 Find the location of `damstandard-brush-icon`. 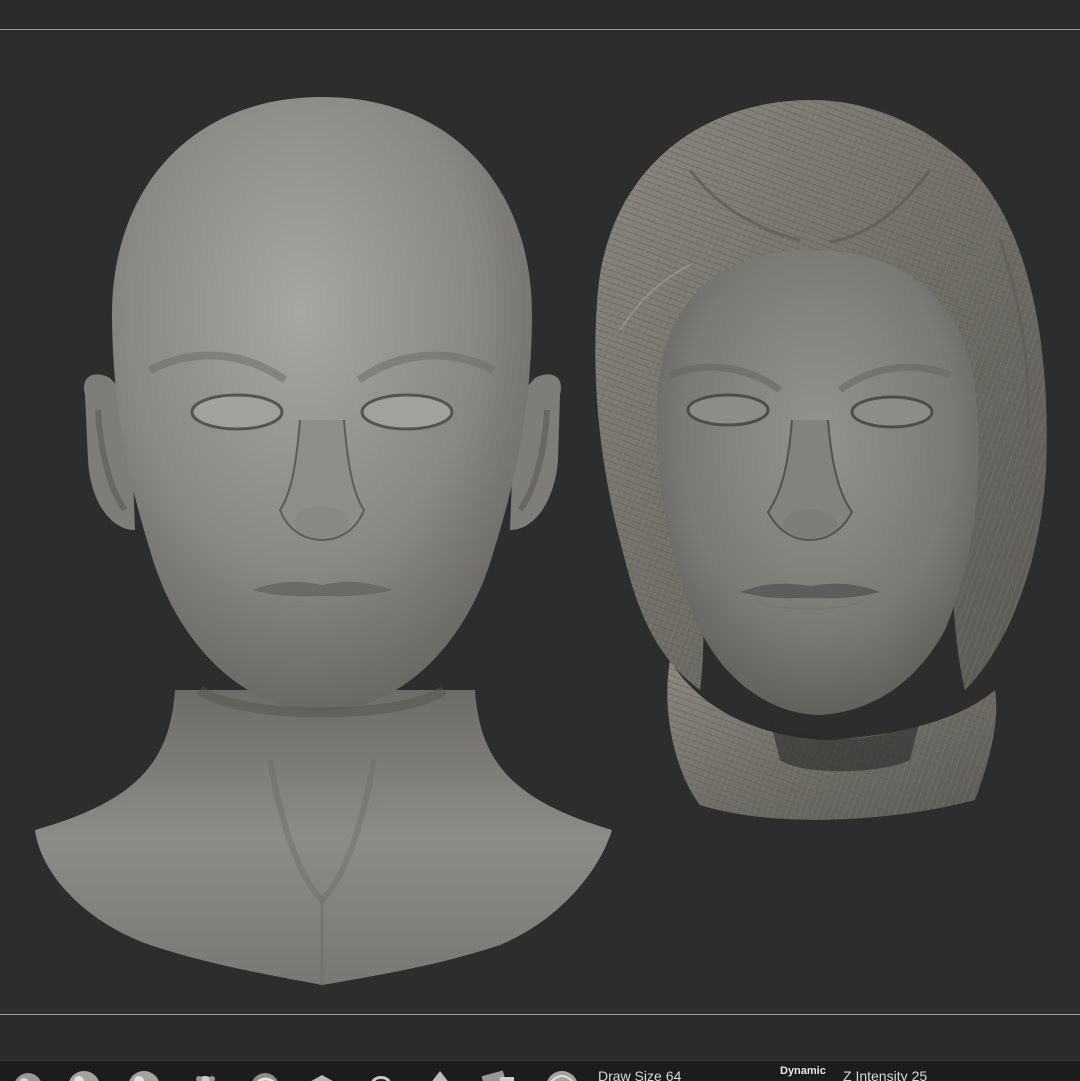

damstandard-brush-icon is located at coordinates (265, 1074).